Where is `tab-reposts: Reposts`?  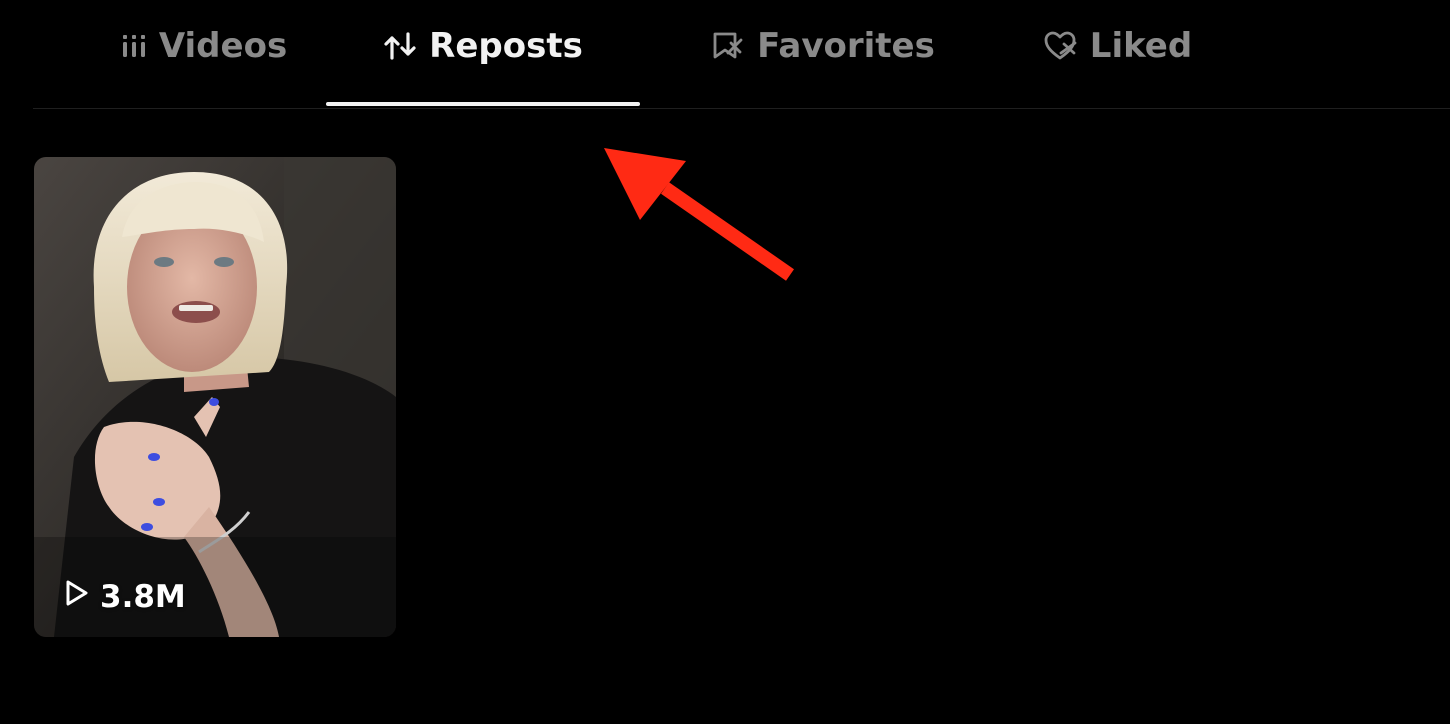 tab-reposts: Reposts is located at coordinates (483, 54).